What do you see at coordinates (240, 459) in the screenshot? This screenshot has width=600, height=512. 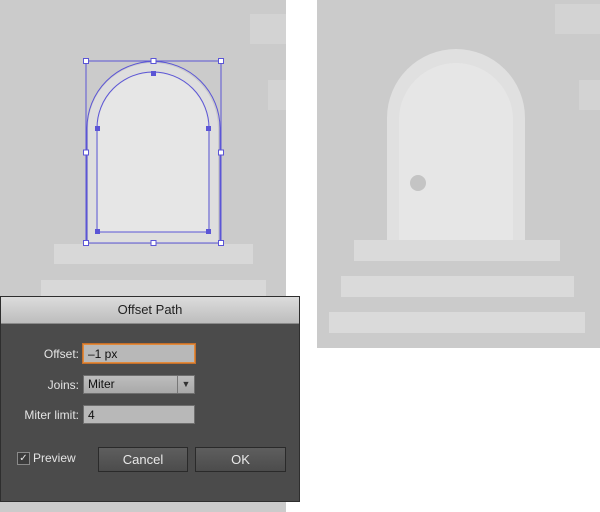 I see `ok-button: OK` at bounding box center [240, 459].